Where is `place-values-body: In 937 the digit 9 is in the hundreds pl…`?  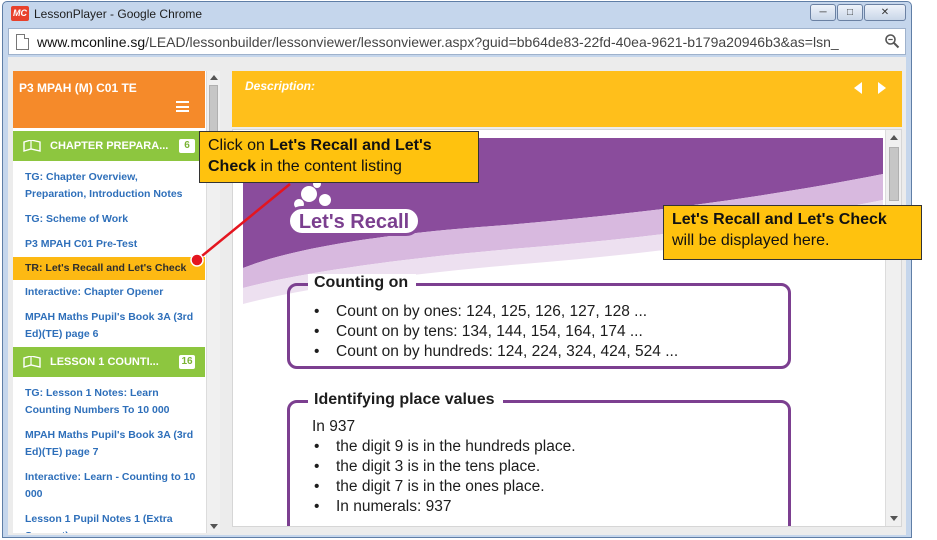
place-values-body: In 937 the digit 9 is in the hundreds pl… is located at coordinates (444, 467).